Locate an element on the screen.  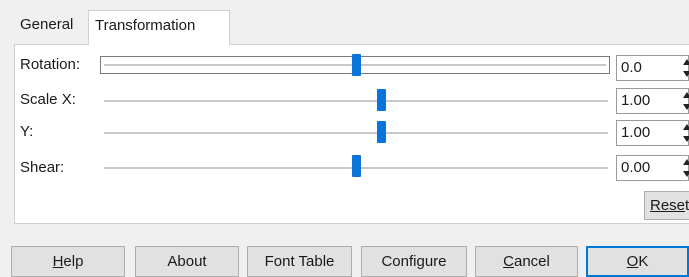
scale-x-slider is located at coordinates (356, 101).